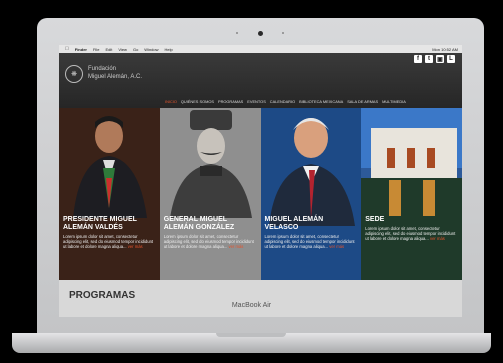 This screenshot has height=363, width=503. I want to click on menu-go: Go, so click(135, 49).